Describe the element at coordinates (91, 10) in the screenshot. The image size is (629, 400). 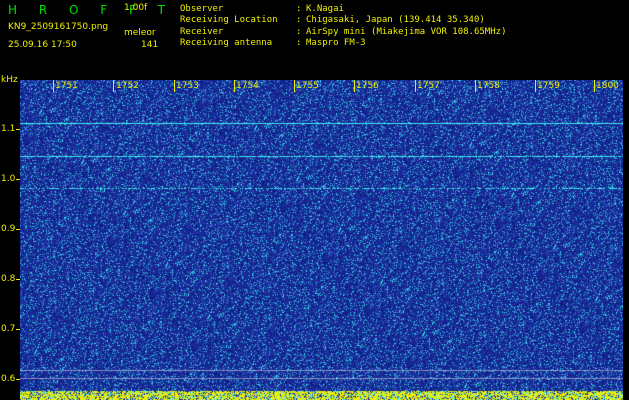
I see `app-brand: H R O F F T` at that location.